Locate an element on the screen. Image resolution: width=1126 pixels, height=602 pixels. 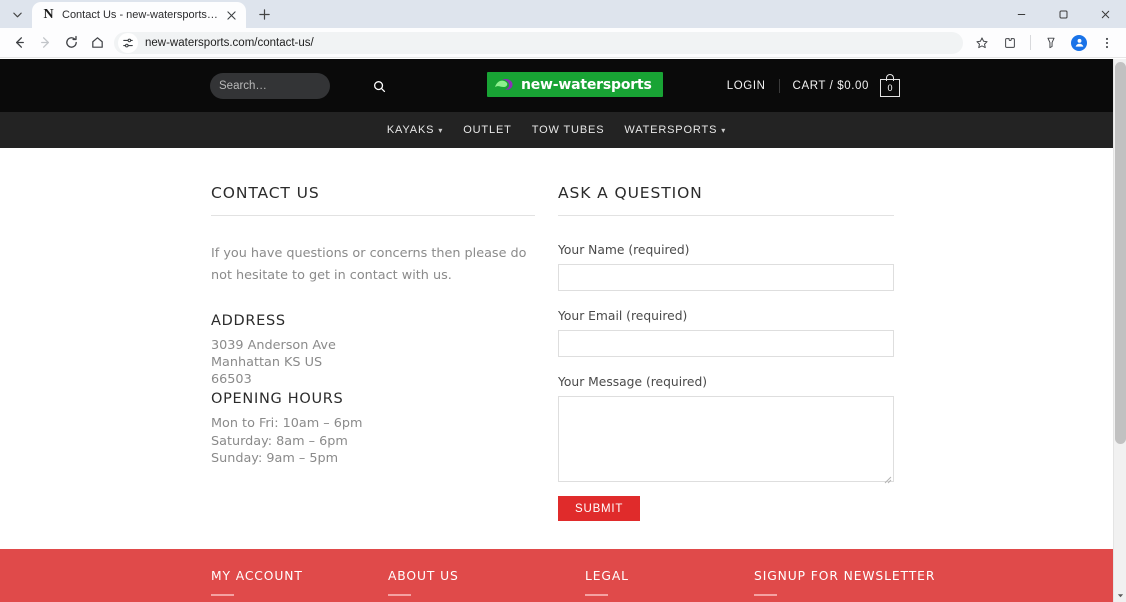
cart-icon: 0 is located at coordinates (890, 85).